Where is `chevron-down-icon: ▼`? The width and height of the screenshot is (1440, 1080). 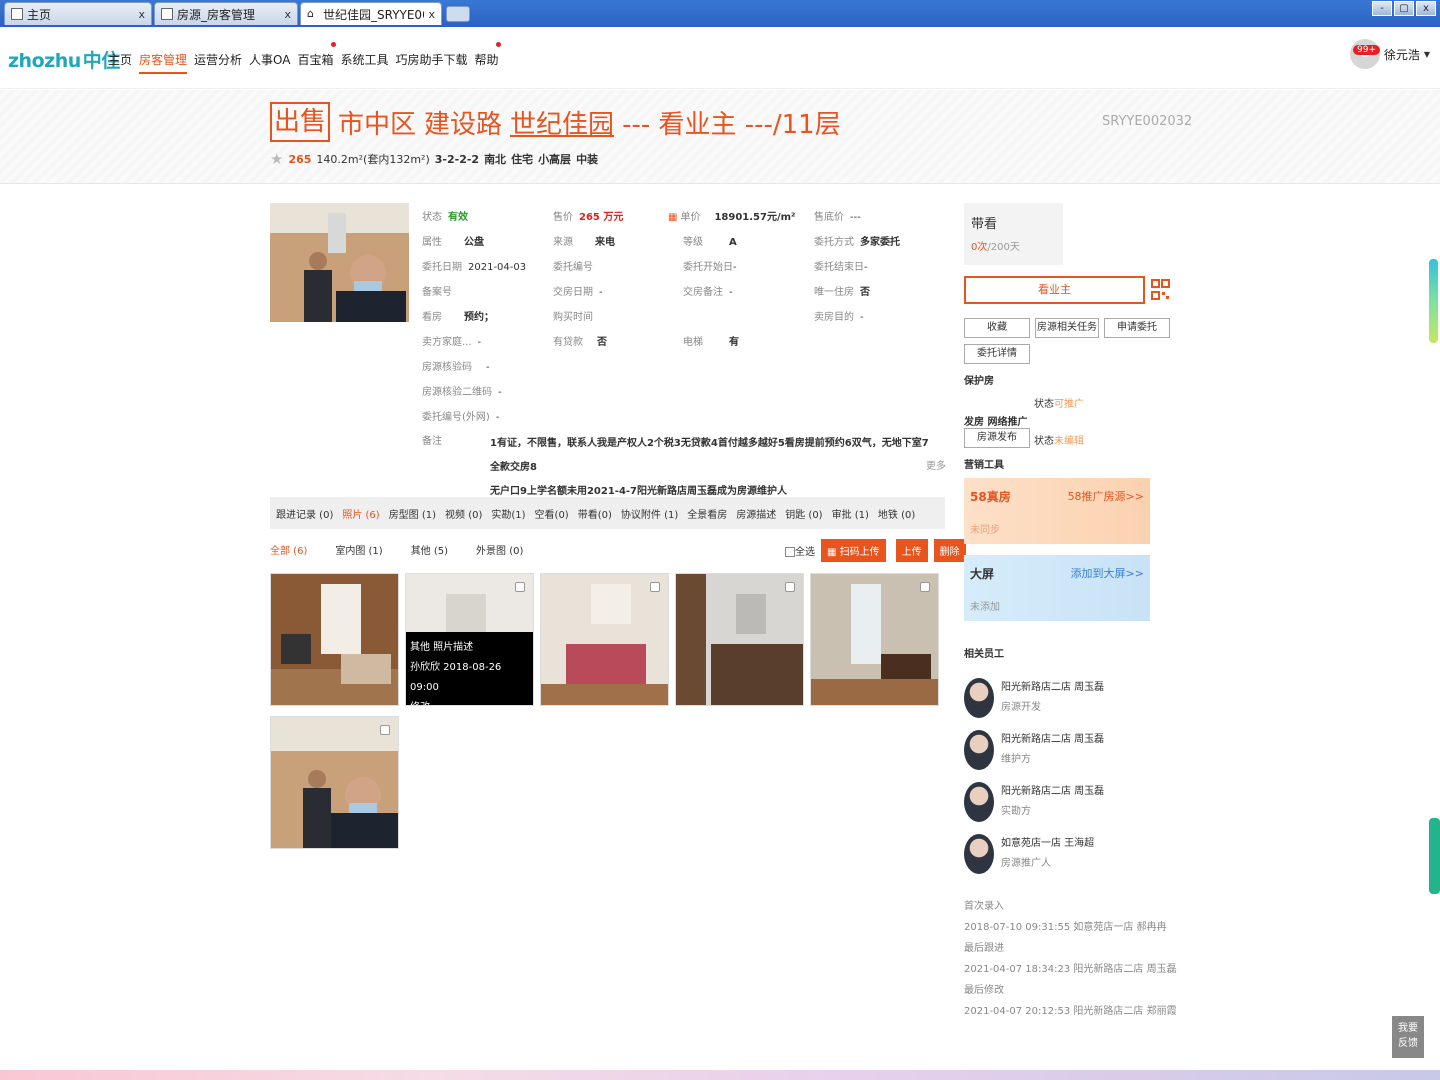
chevron-down-icon: ▼ is located at coordinates (1427, 54).